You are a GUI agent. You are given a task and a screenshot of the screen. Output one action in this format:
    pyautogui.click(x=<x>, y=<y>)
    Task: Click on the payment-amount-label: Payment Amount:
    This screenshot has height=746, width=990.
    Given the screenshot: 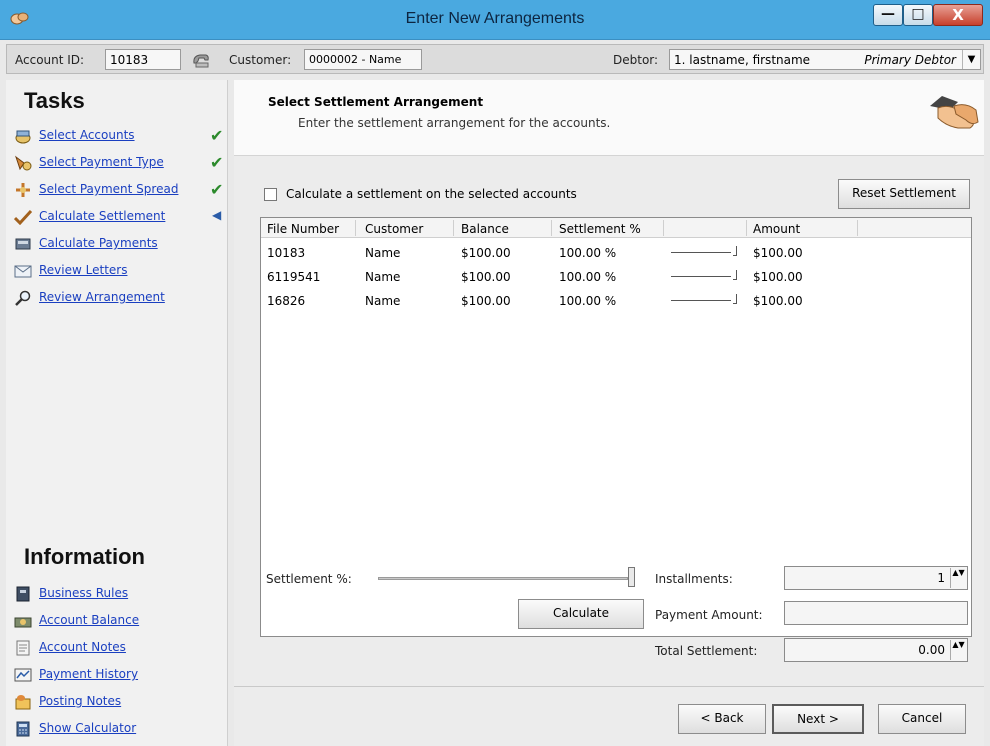 What is the action you would take?
    pyautogui.click(x=709, y=615)
    